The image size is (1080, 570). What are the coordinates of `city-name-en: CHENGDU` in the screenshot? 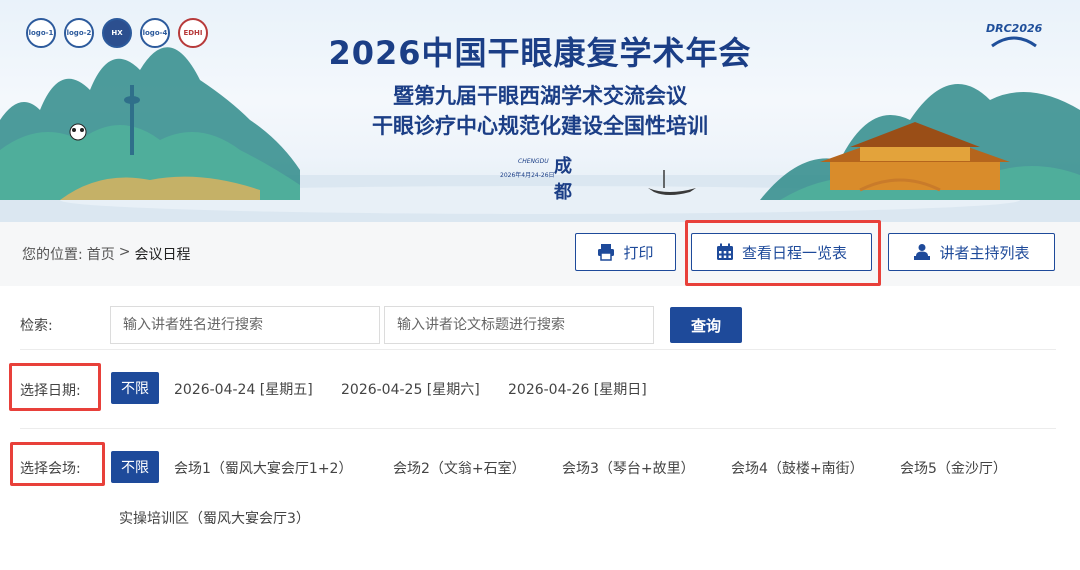 It's located at (533, 161).